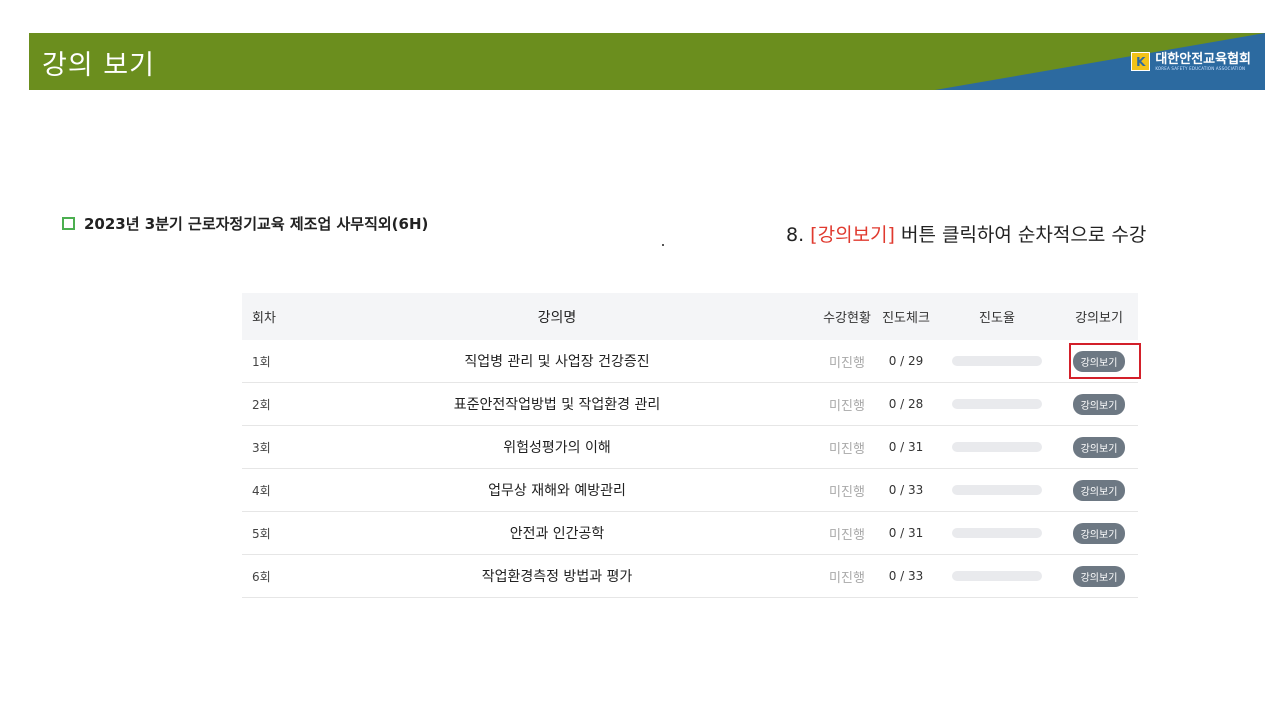 The width and height of the screenshot is (1280, 720). What do you see at coordinates (557, 317) in the screenshot?
I see `header-name: 강의명` at bounding box center [557, 317].